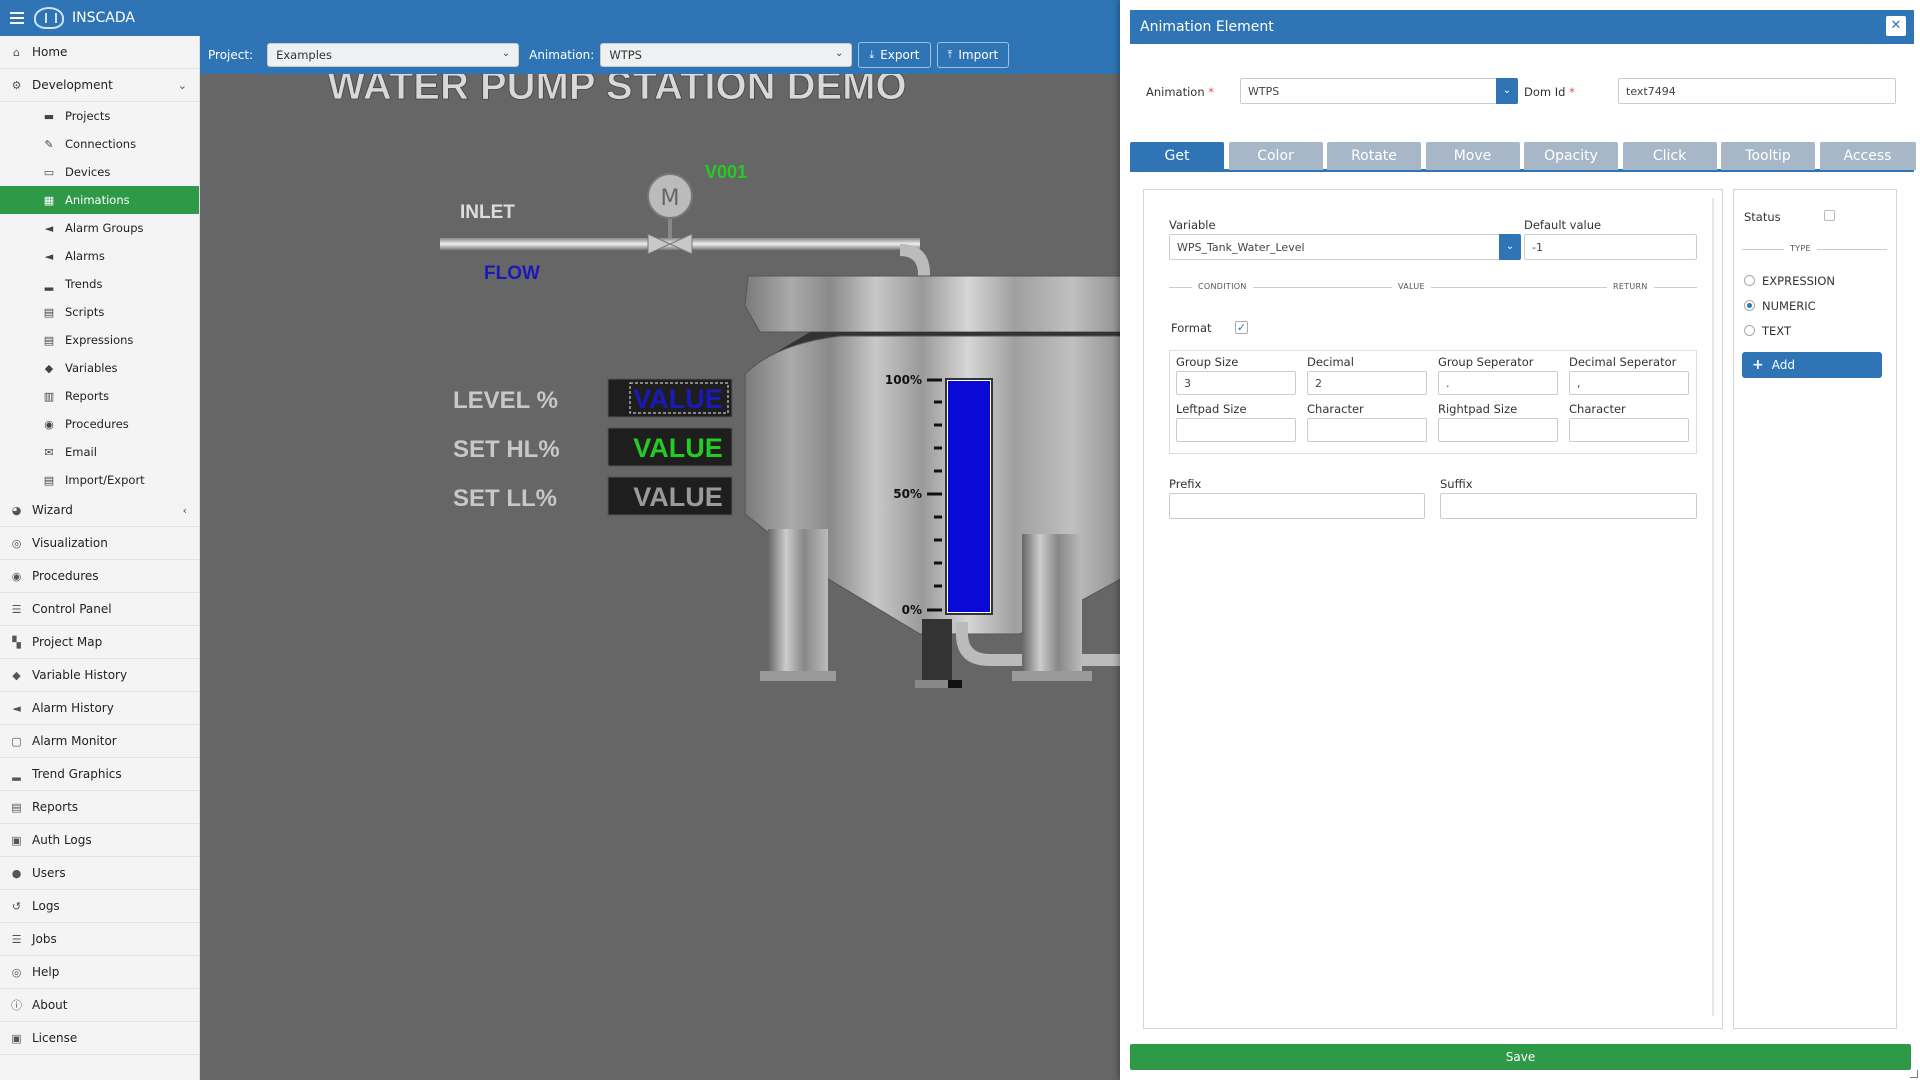 This screenshot has height=1080, width=1920. What do you see at coordinates (726, 55) in the screenshot?
I see `animation-select: WTPS ⌄` at bounding box center [726, 55].